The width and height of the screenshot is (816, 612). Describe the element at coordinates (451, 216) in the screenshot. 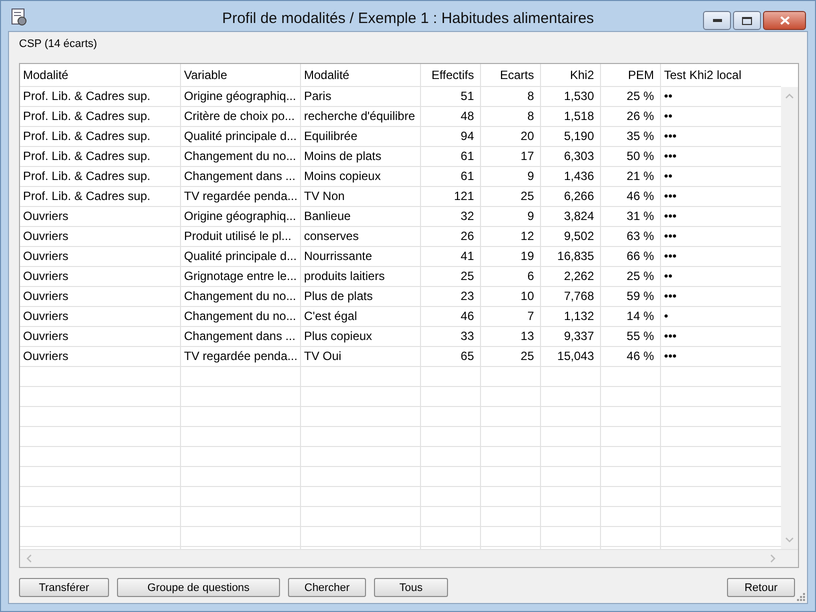

I see `table-cell: 32` at that location.